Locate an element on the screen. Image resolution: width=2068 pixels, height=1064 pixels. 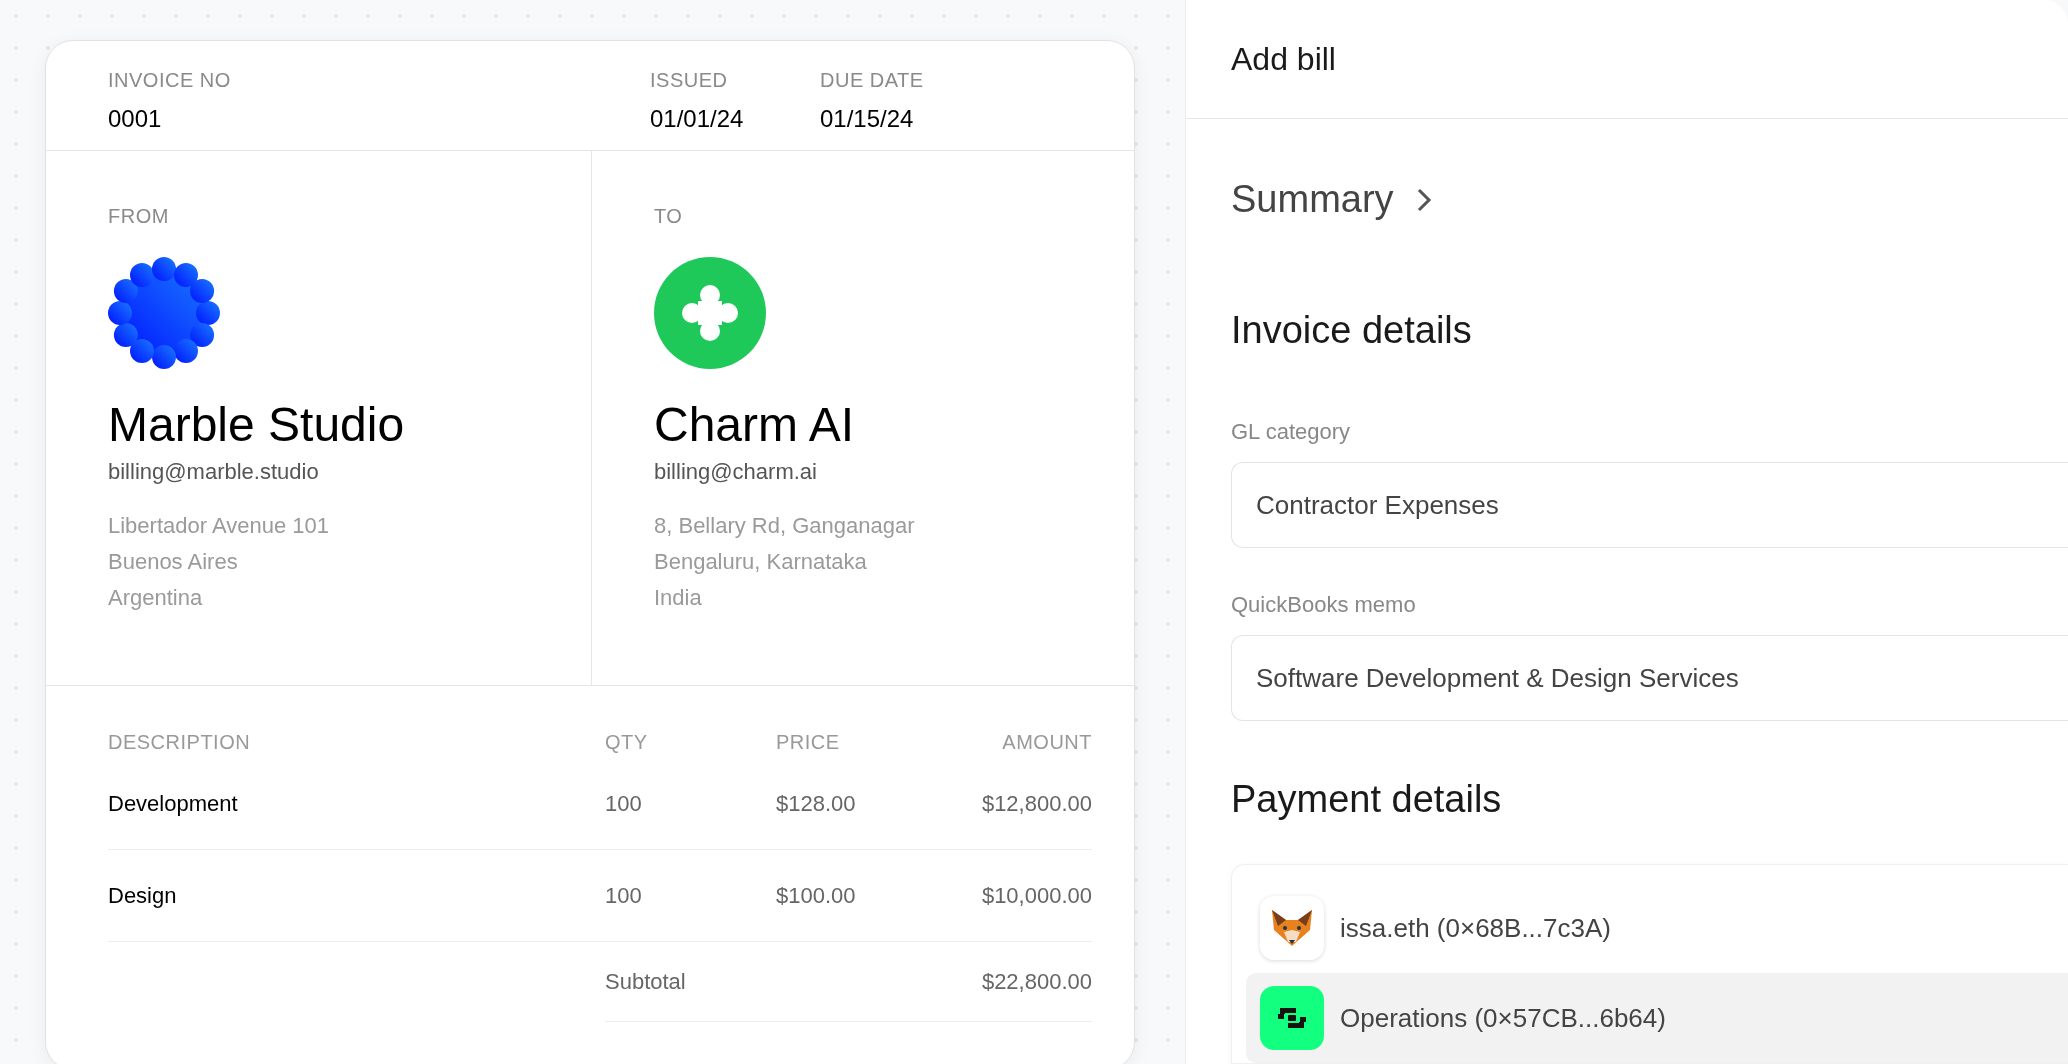
section-heading: Invoice details is located at coordinates (1352, 330).